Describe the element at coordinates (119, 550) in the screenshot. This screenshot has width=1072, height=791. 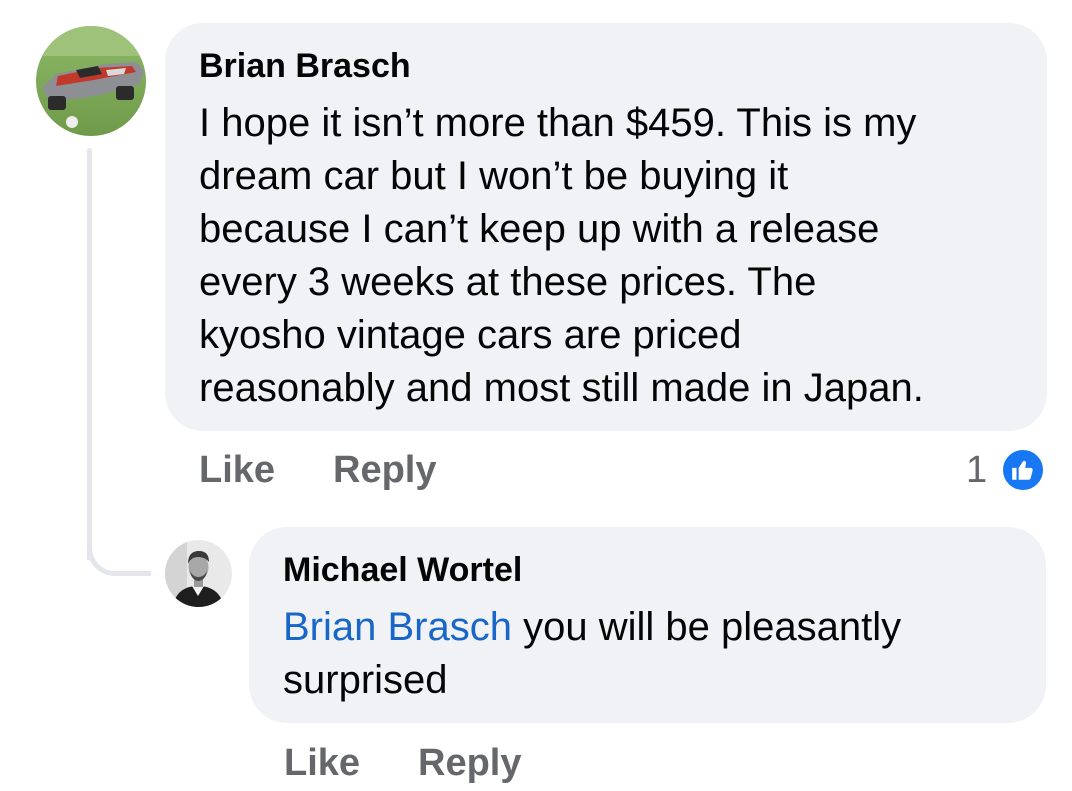
I see `thread-connector-curve` at that location.